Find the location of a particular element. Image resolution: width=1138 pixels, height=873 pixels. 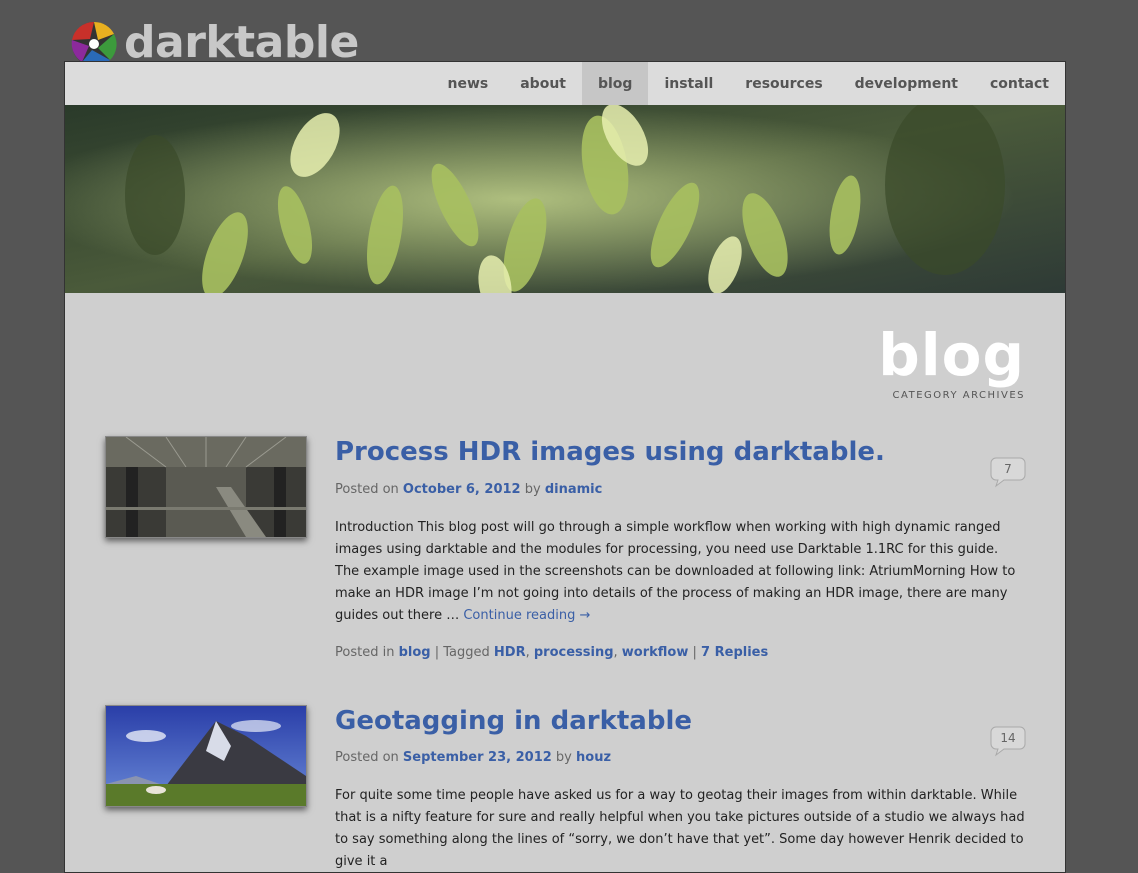

comment-count-bubble: 14 is located at coordinates (1008, 741).